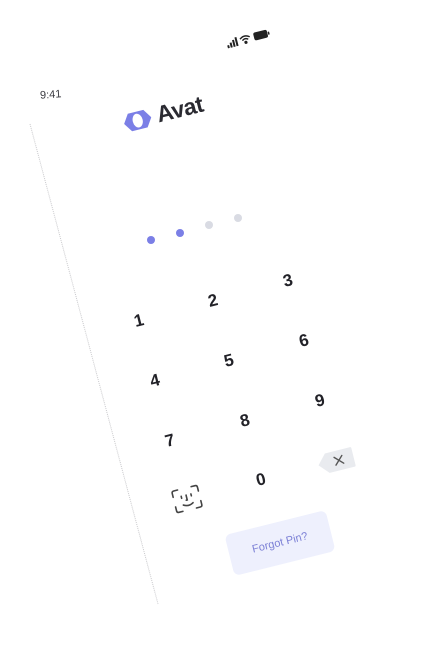  I want to click on brand-logo: Avat, so click(163, 114).